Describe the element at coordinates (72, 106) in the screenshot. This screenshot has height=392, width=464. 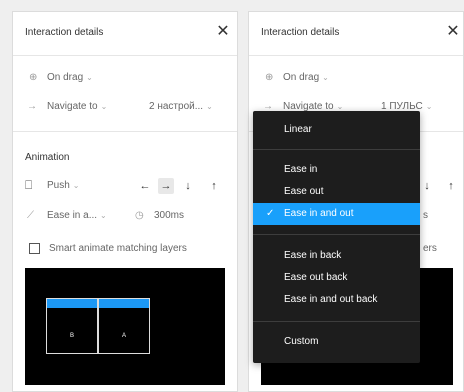
I see `action-label: Navigate to` at that location.